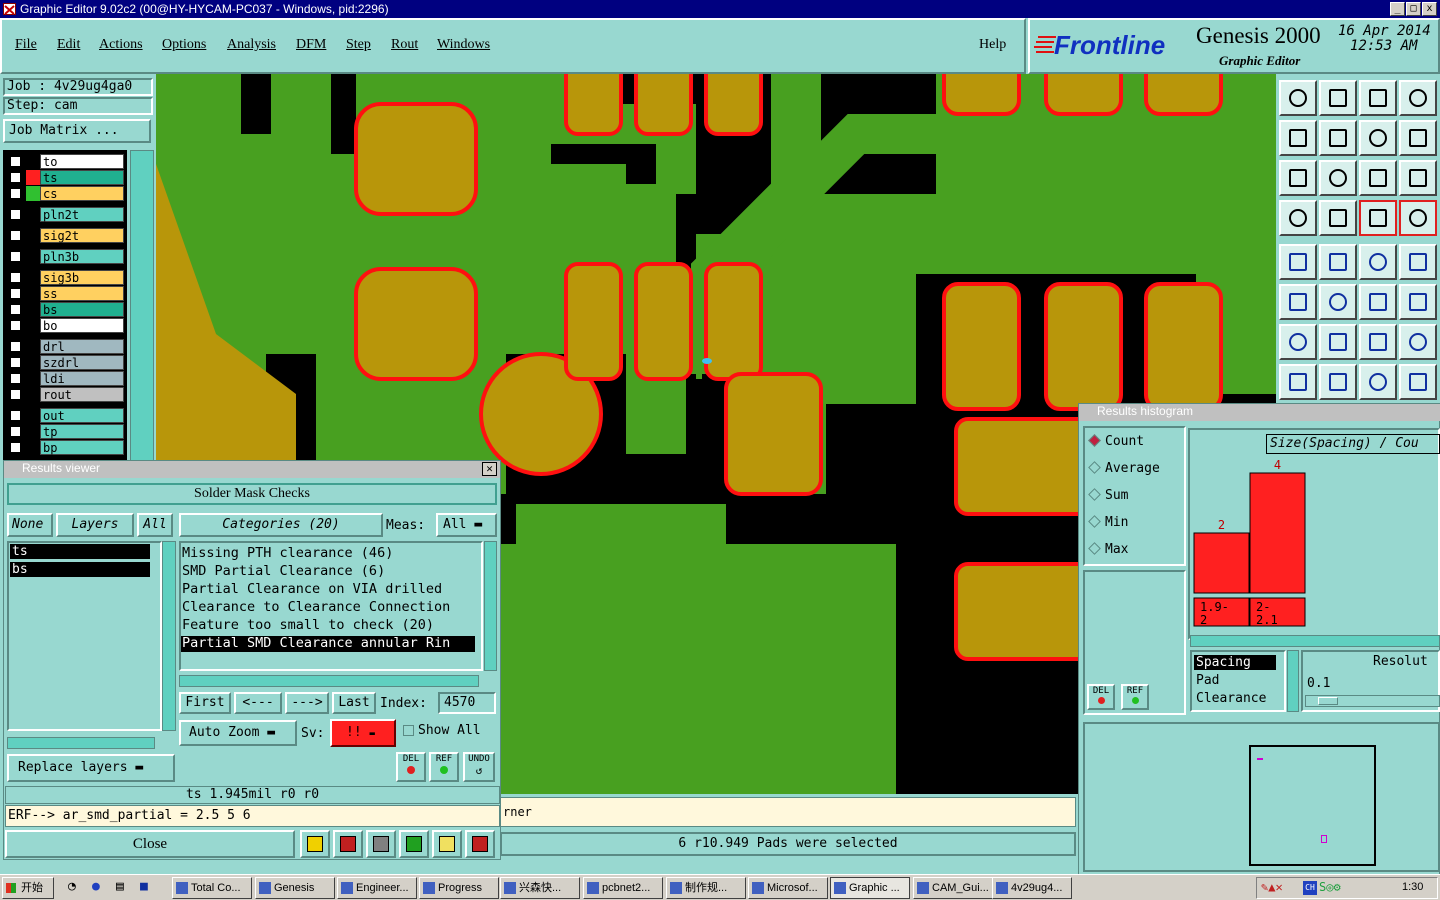  Describe the element at coordinates (142, 306) in the screenshot. I see `layer-list-scrollbar` at that location.